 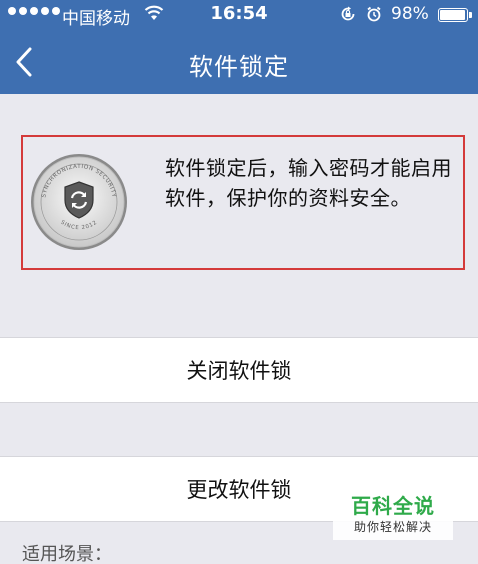 I want to click on close-lock-button: 关闭软件锁, so click(x=239, y=370).